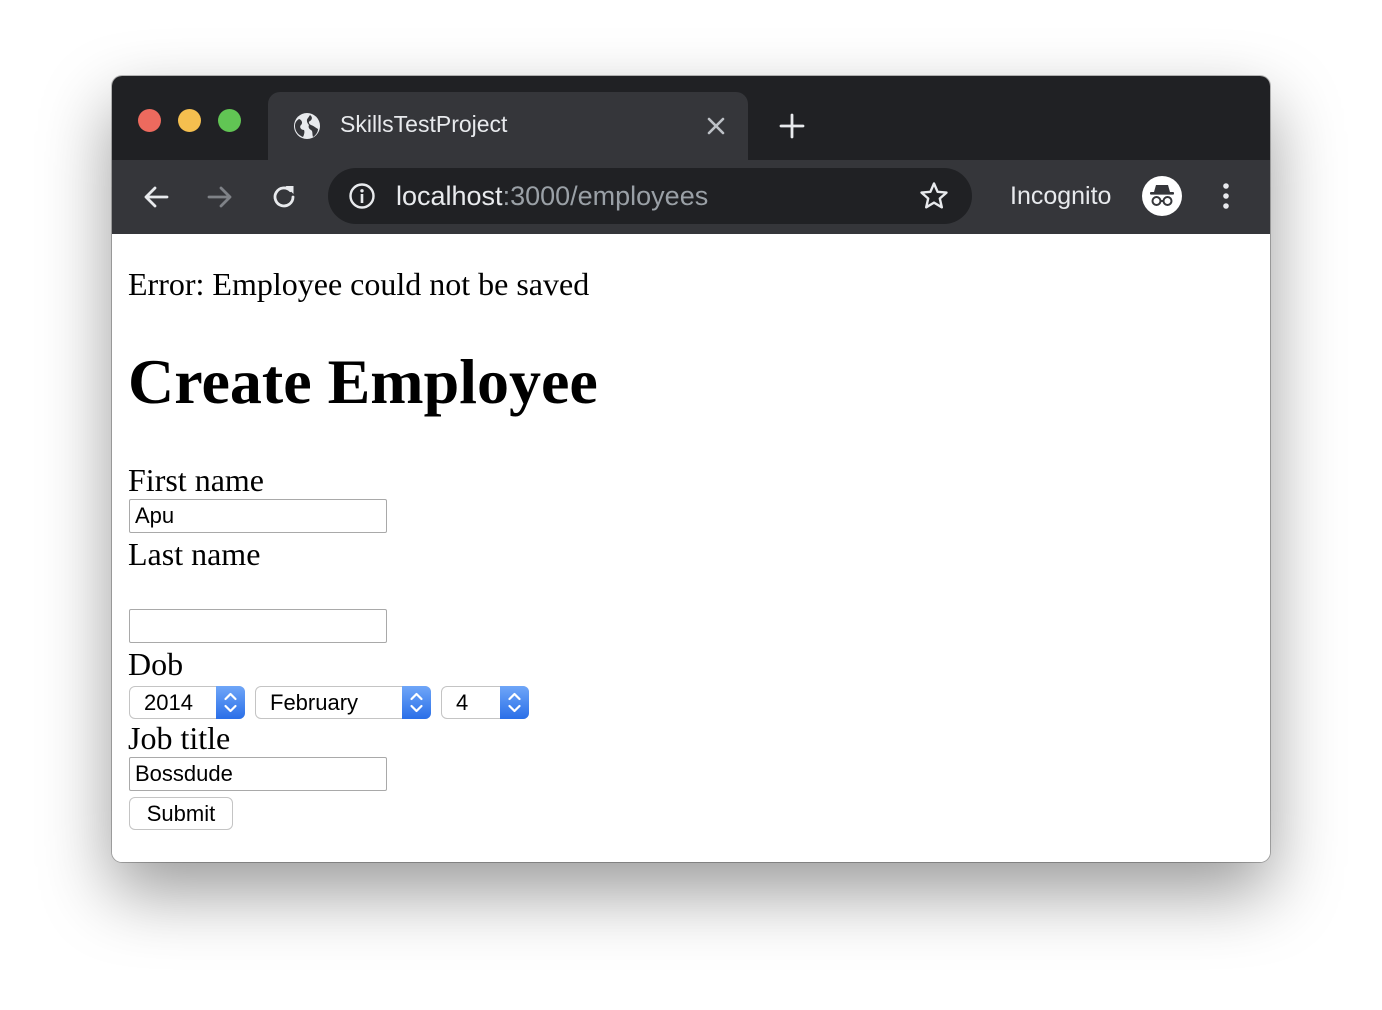 This screenshot has width=1382, height=1010. Describe the element at coordinates (359, 284) in the screenshot. I see `error-message: Error: Employee could not be saved` at that location.